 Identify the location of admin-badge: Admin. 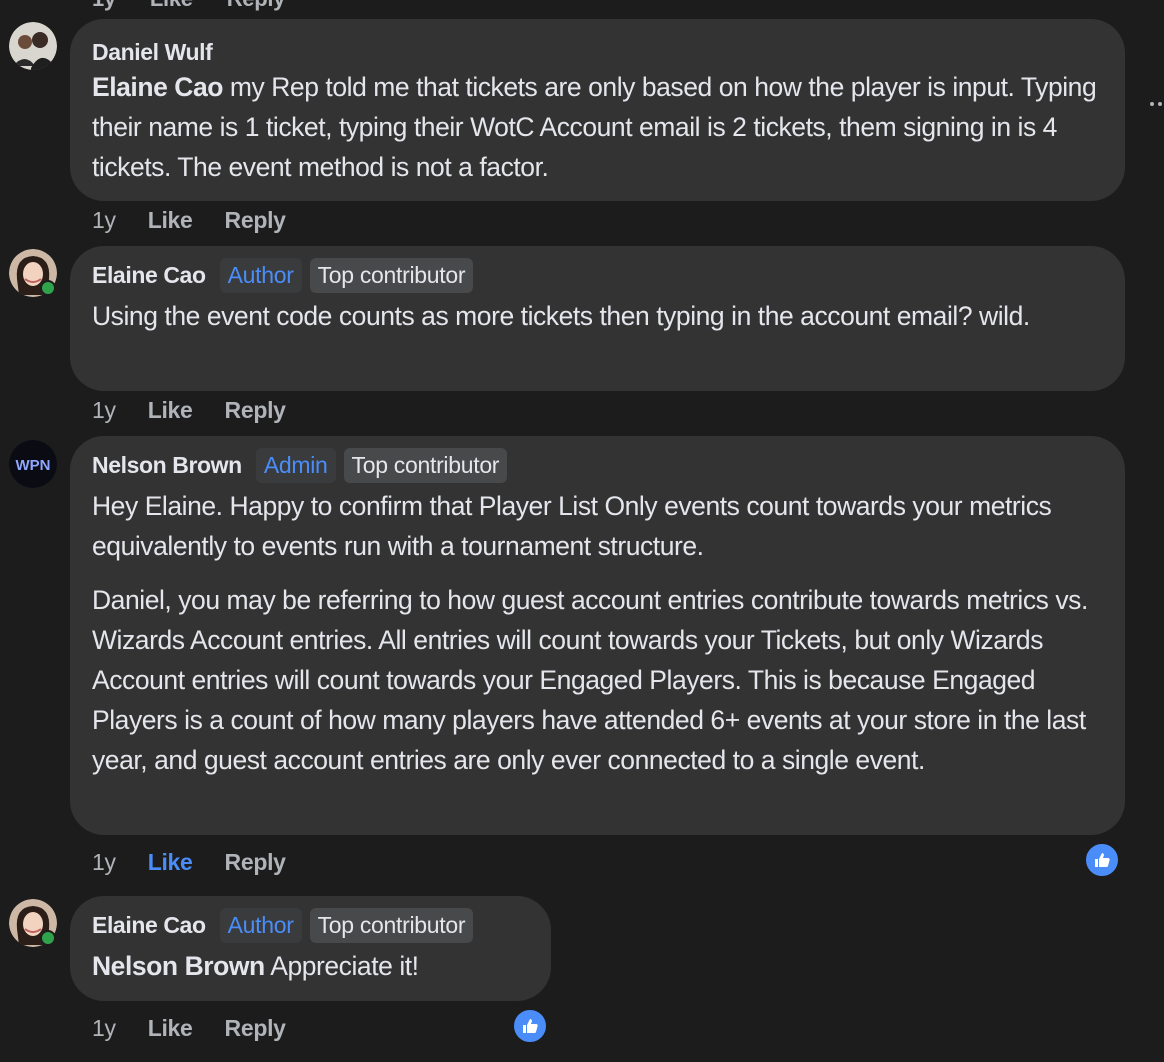
(295, 465).